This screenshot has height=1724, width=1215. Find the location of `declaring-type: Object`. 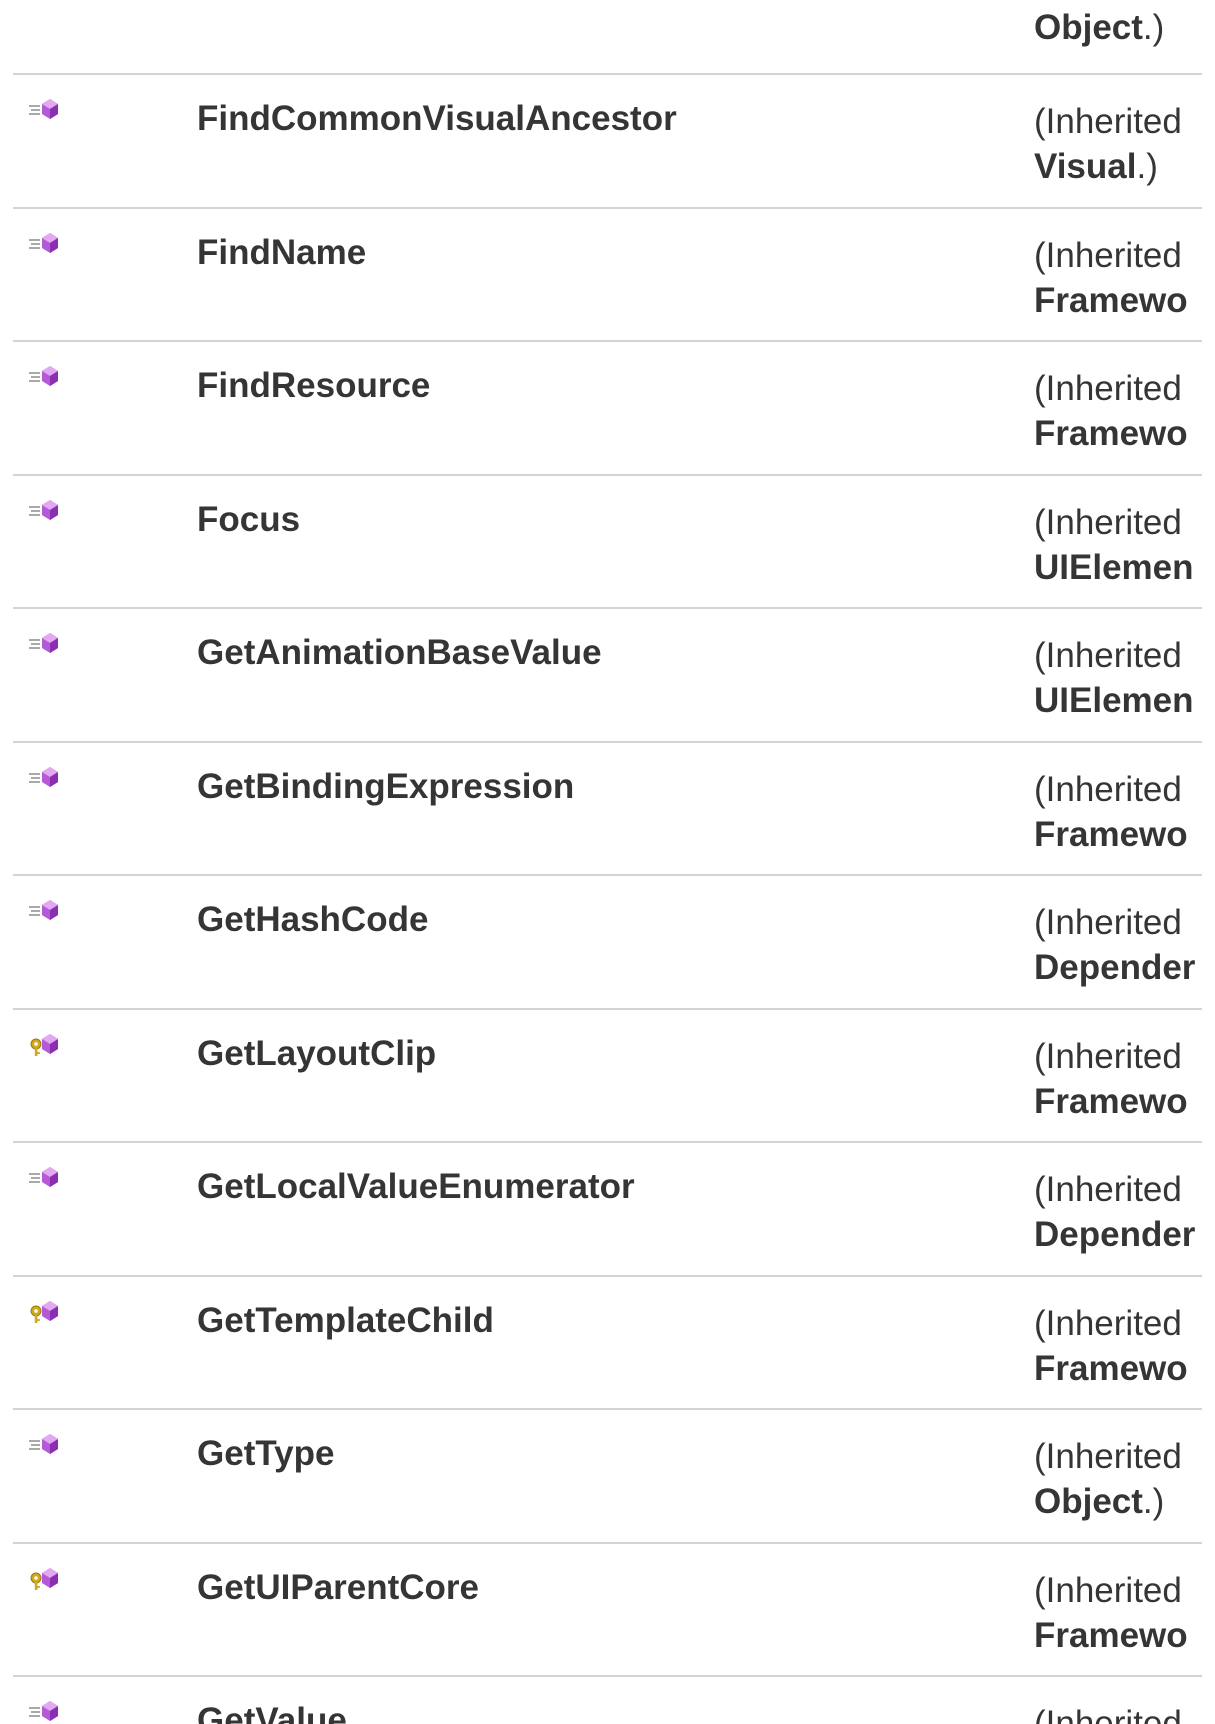

declaring-type: Object is located at coordinates (1088, 27).